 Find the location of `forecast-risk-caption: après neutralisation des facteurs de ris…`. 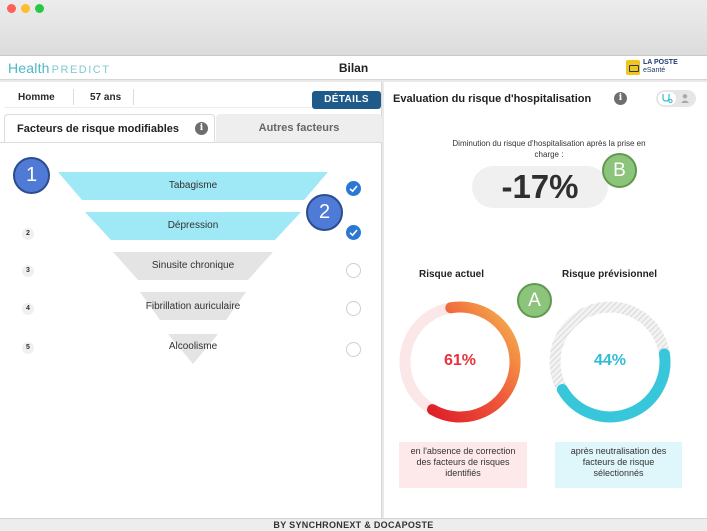

forecast-risk-caption: après neutralisation des facteurs de ris… is located at coordinates (618, 465).